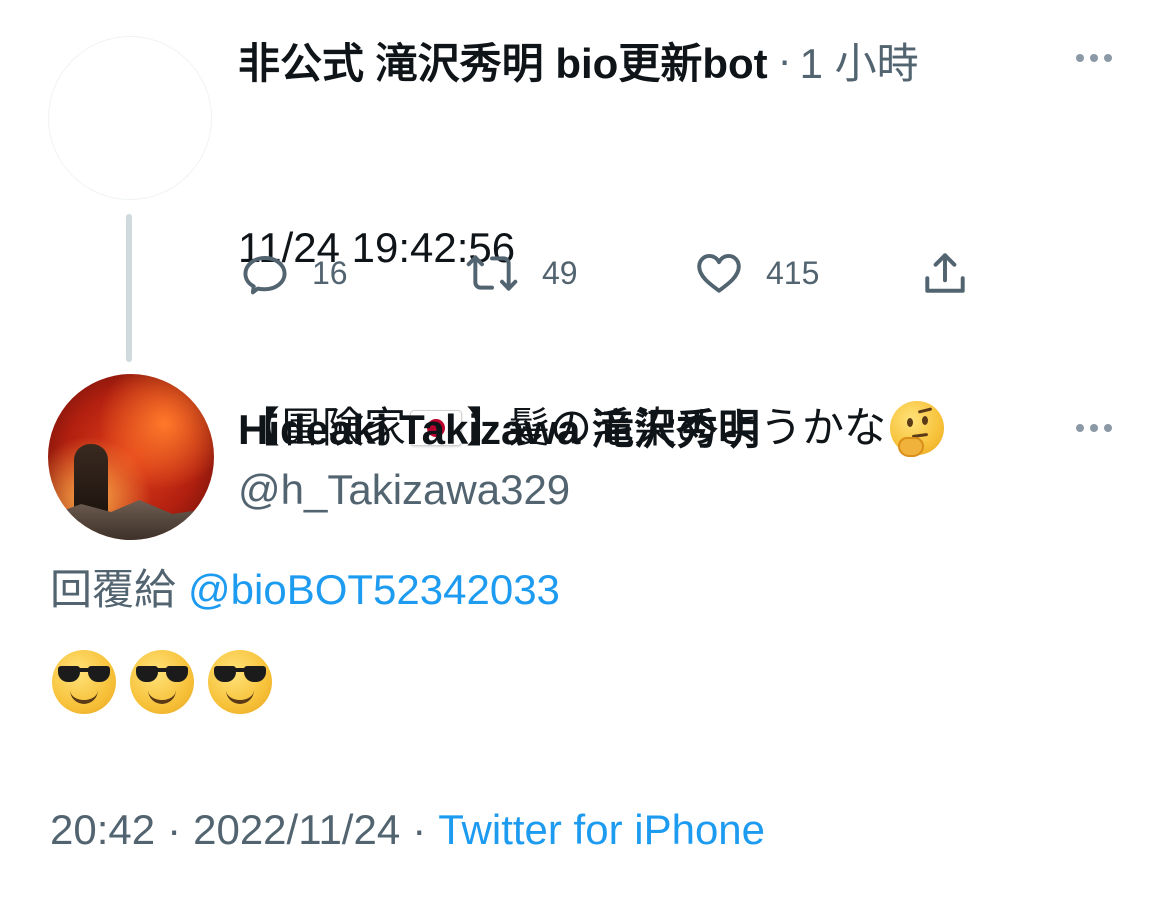 The width and height of the screenshot is (1170, 898). What do you see at coordinates (560, 272) in the screenshot?
I see `retweet-count: 49` at bounding box center [560, 272].